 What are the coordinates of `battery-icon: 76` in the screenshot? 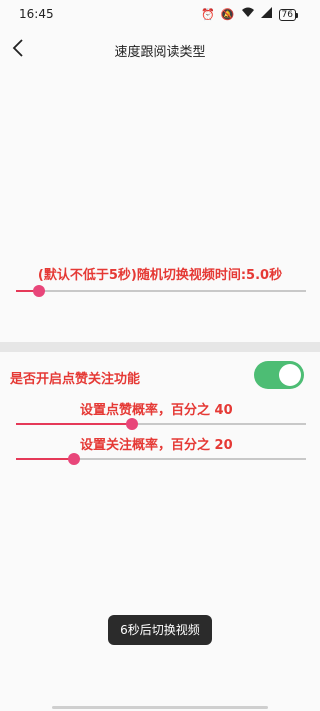 It's located at (288, 14).